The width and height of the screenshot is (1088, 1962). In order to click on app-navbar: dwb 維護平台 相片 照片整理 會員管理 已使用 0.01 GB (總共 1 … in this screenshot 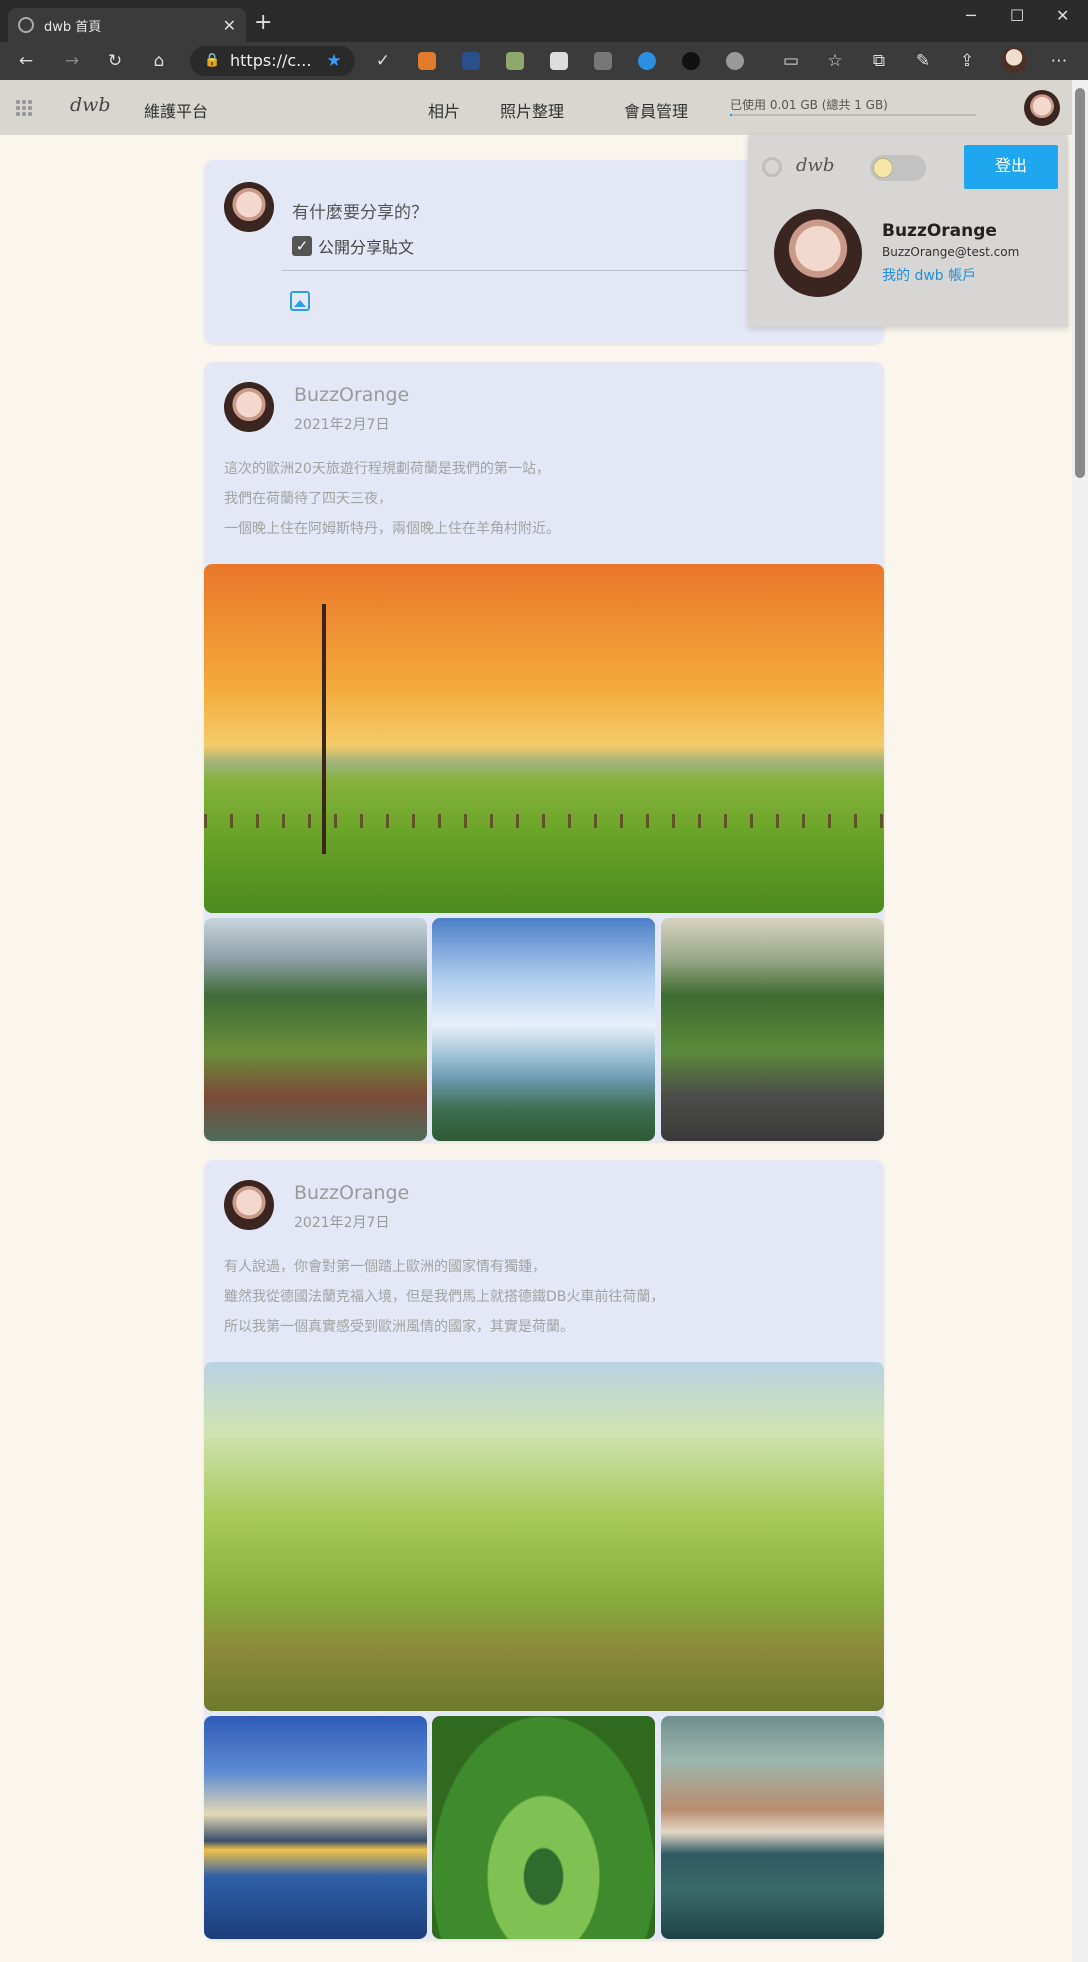, I will do `click(536, 107)`.